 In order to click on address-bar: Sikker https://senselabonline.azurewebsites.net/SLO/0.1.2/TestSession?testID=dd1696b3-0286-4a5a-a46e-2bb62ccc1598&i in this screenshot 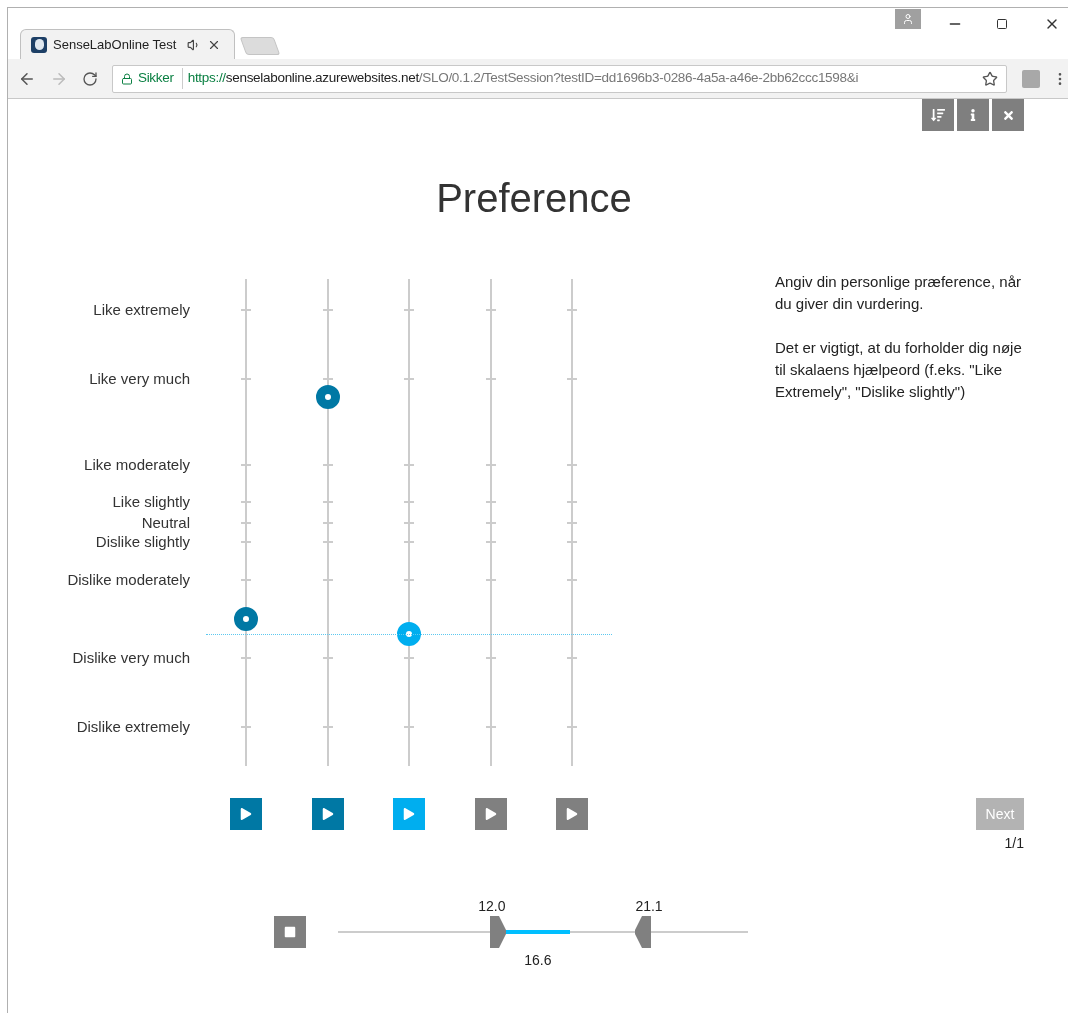, I will do `click(559, 78)`.